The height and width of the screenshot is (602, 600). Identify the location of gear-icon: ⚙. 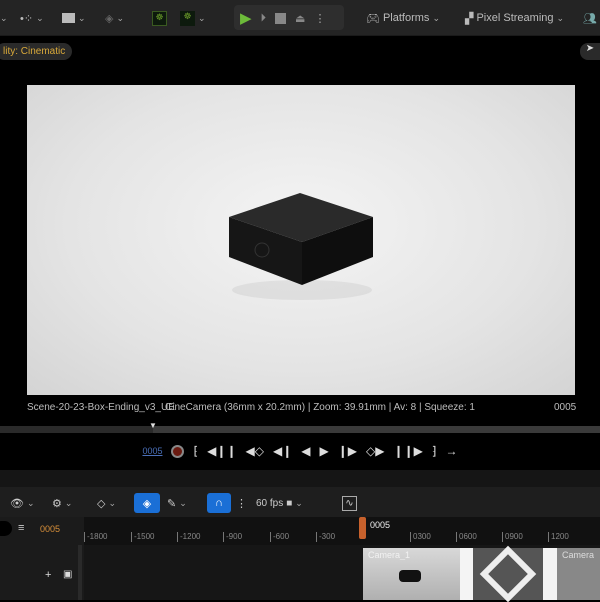
(57, 503).